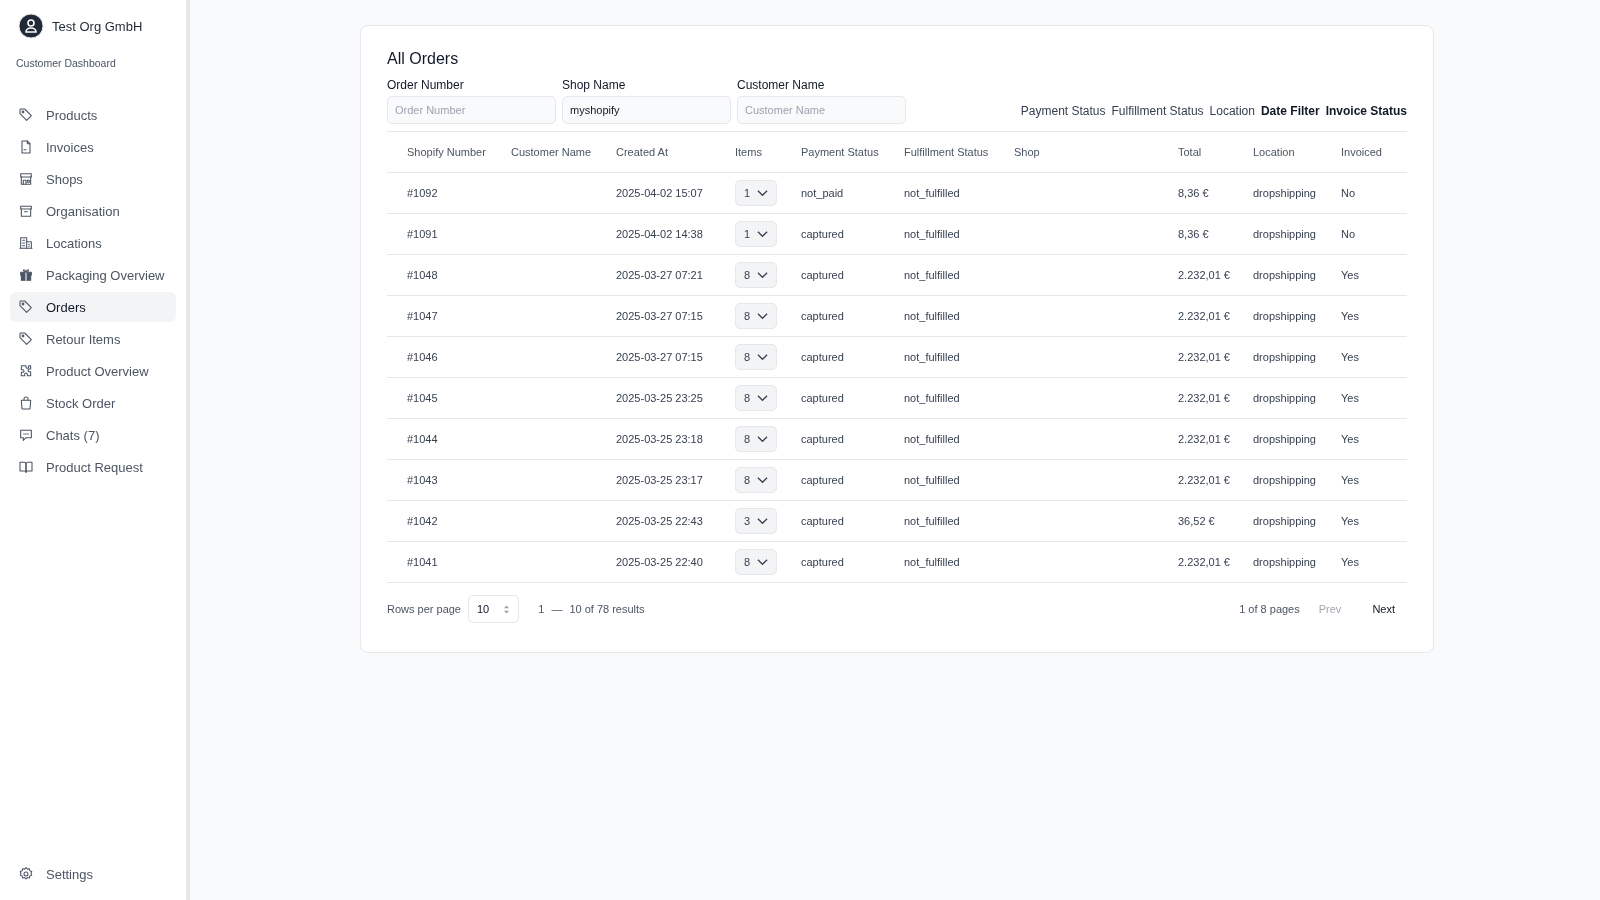  I want to click on sidebar-item: Invoices, so click(93, 147).